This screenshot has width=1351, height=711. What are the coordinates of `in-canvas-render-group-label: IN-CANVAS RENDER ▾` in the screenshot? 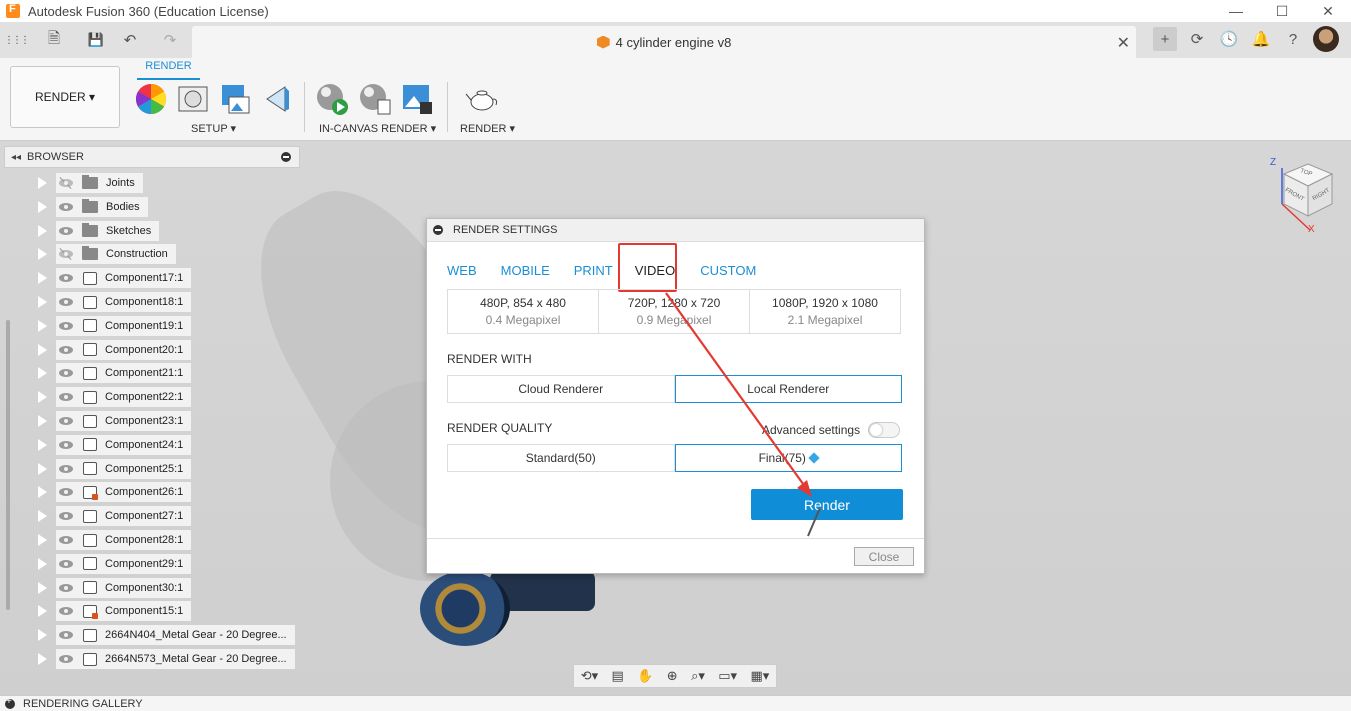 It's located at (377, 128).